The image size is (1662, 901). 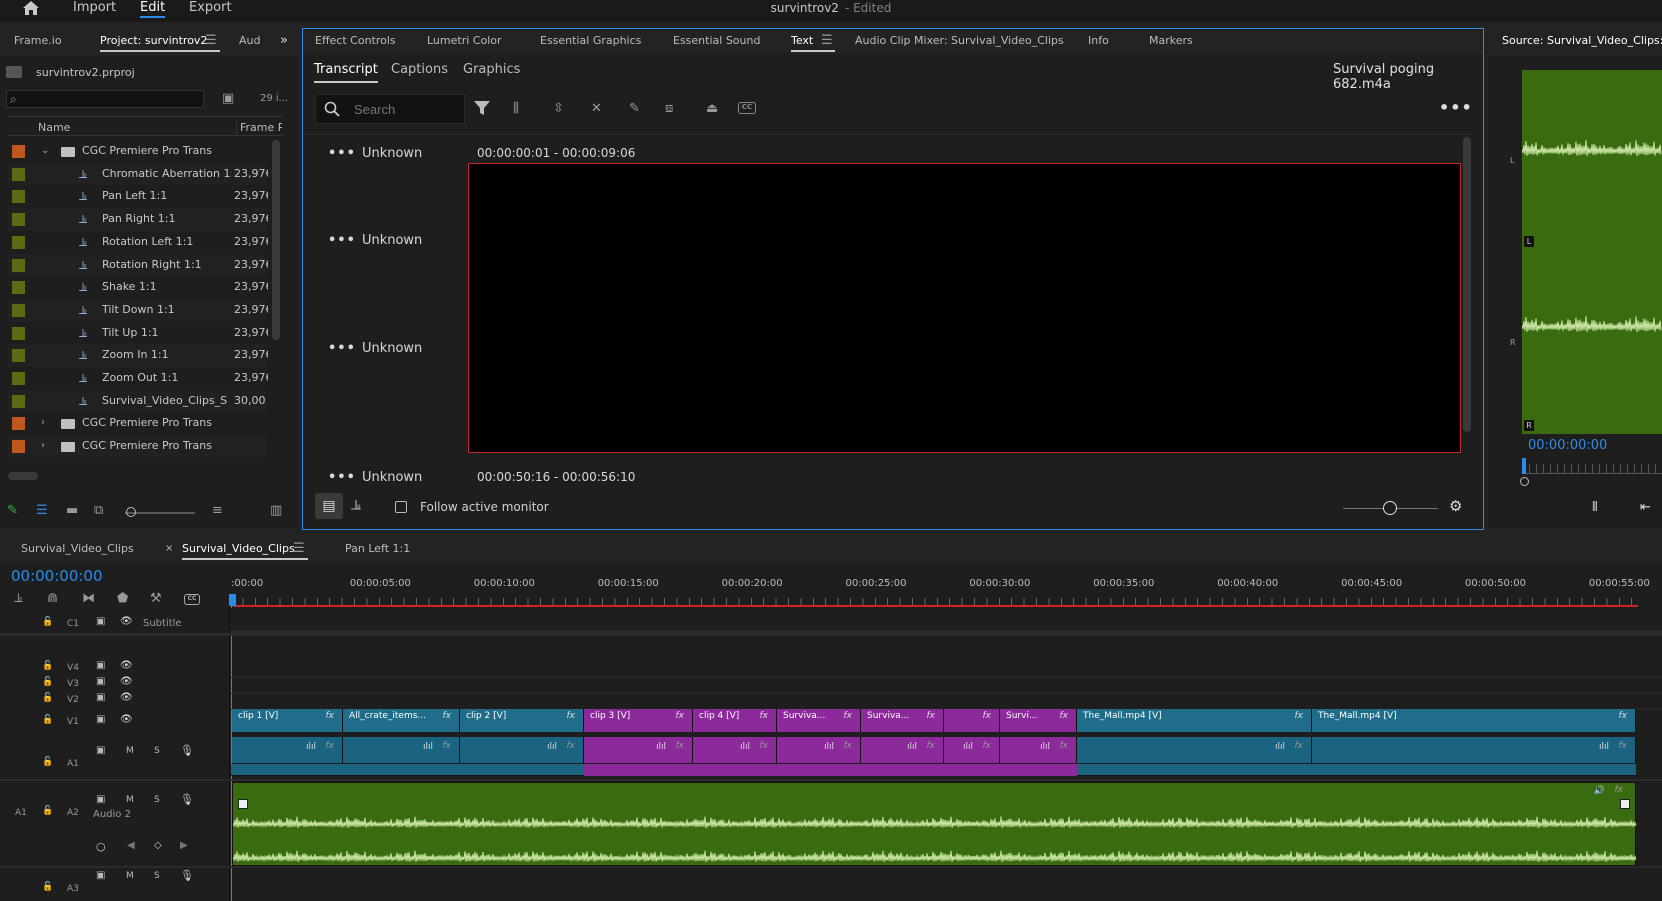 What do you see at coordinates (138, 310) in the screenshot?
I see `project-item-row: ⫡ Tilt Down 1:1 23,976` at bounding box center [138, 310].